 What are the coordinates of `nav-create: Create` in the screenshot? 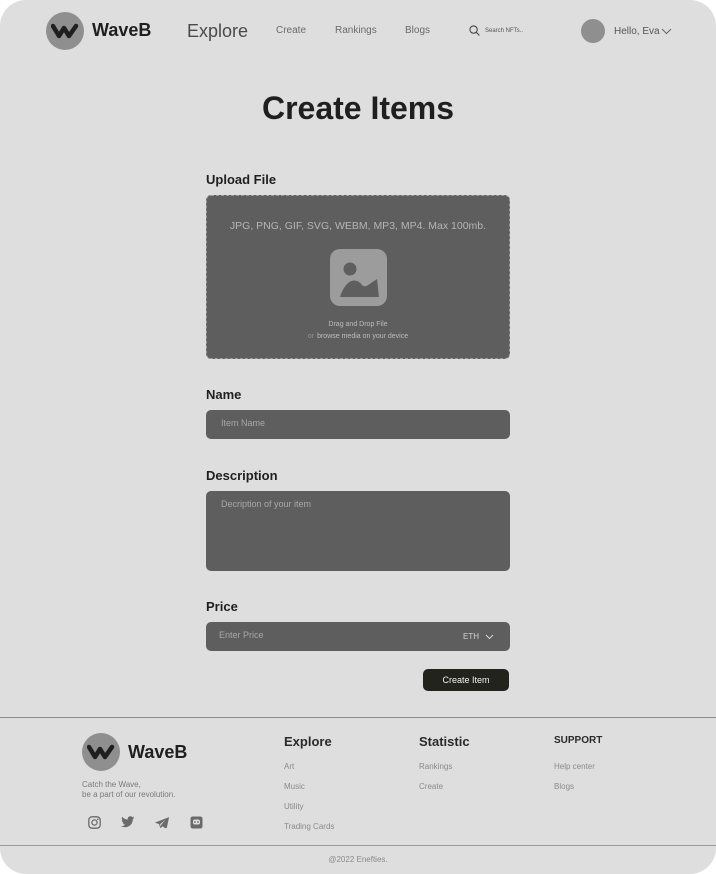 It's located at (291, 30).